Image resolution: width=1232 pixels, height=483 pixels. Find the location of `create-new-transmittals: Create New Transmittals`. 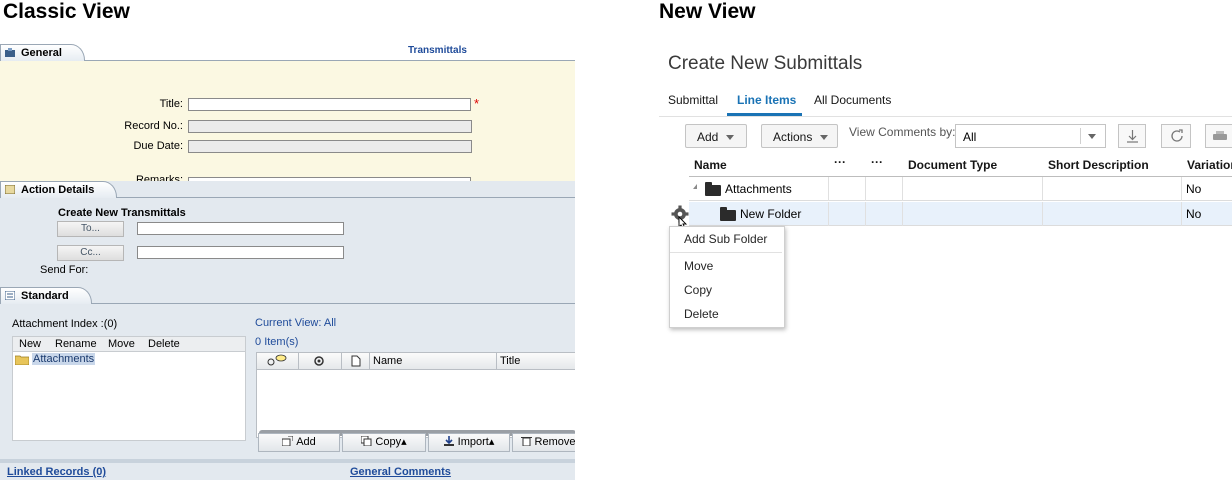

create-new-transmittals: Create New Transmittals is located at coordinates (122, 213).